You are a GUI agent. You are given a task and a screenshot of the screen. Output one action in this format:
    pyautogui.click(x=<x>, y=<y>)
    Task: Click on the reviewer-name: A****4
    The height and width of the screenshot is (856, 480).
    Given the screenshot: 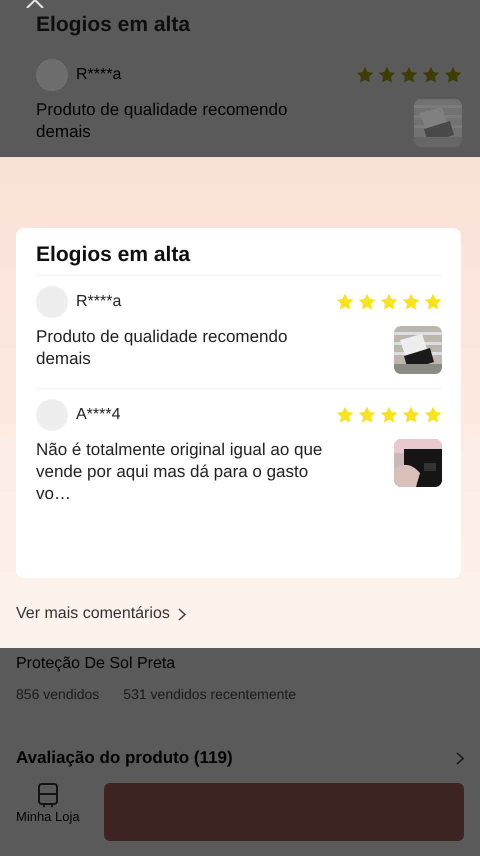 What is the action you would take?
    pyautogui.click(x=99, y=415)
    